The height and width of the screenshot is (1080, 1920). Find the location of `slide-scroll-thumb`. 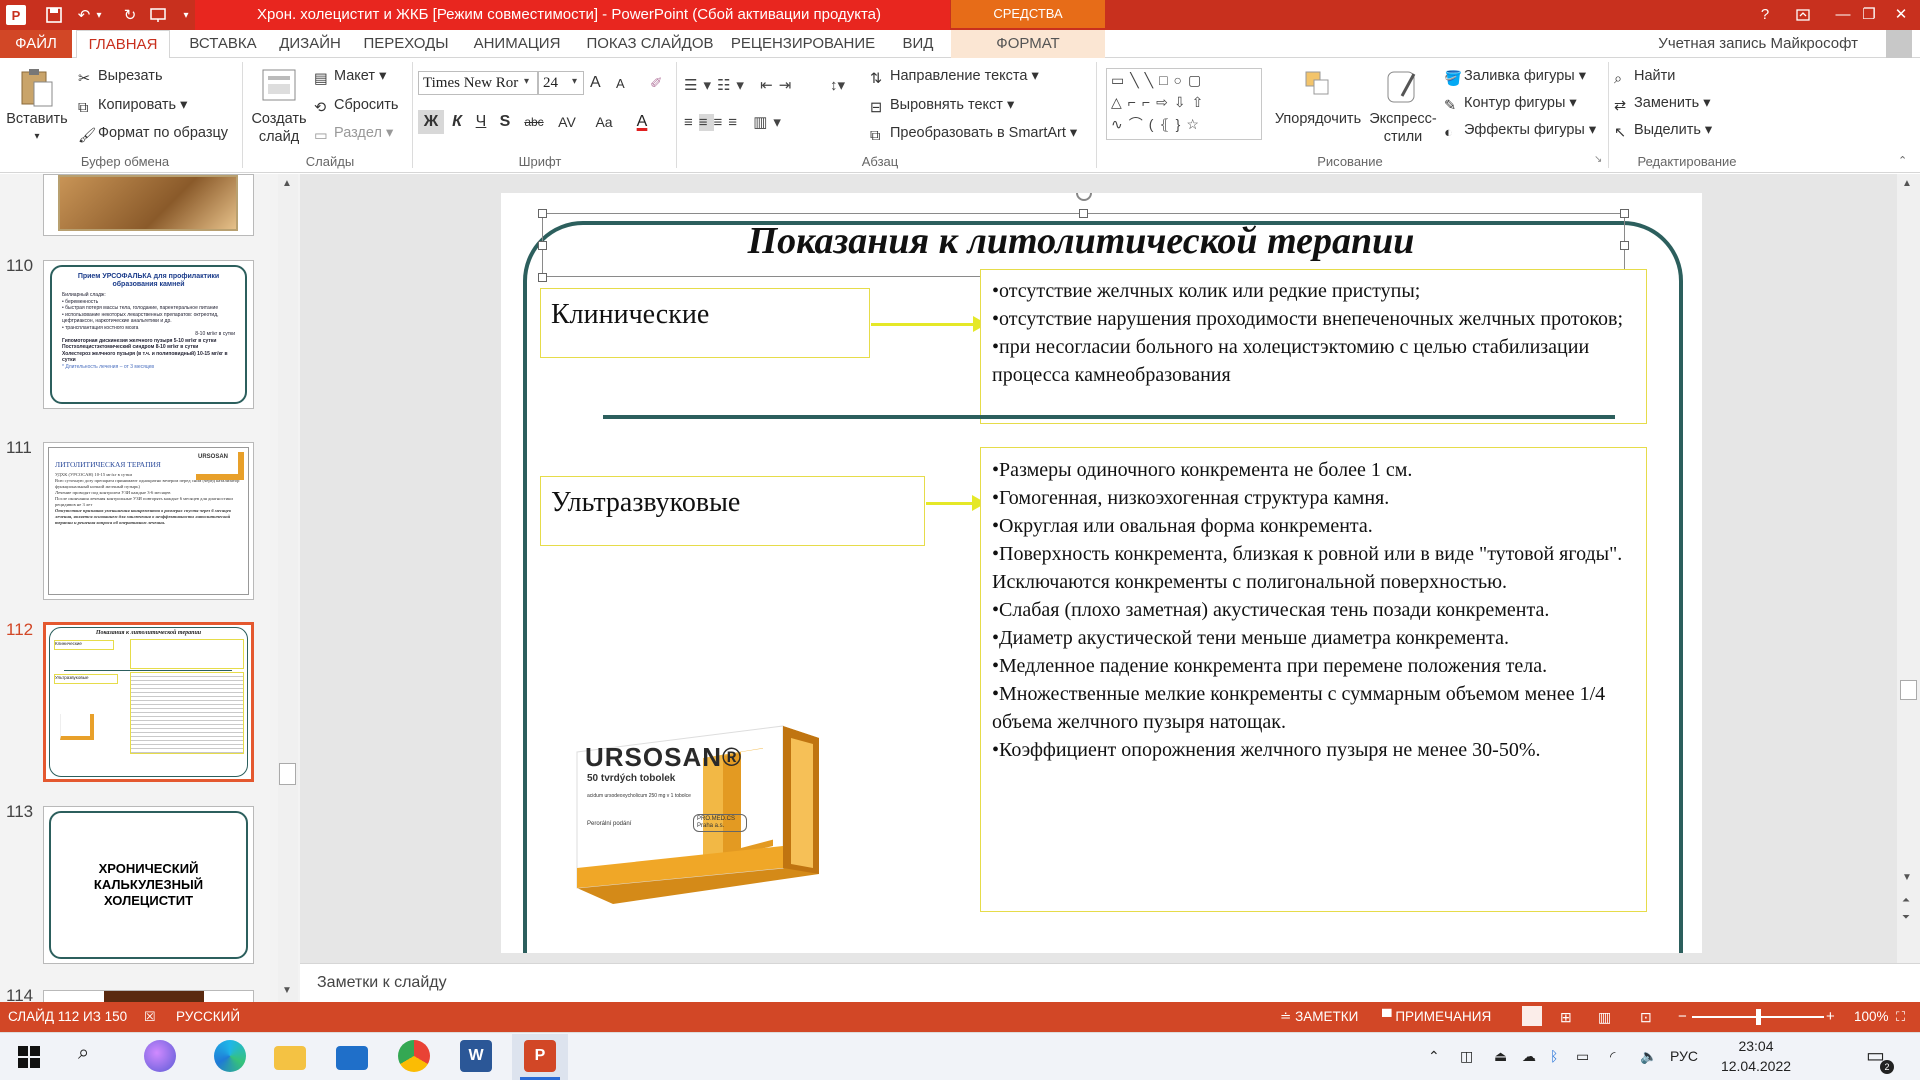

slide-scroll-thumb is located at coordinates (1908, 690).